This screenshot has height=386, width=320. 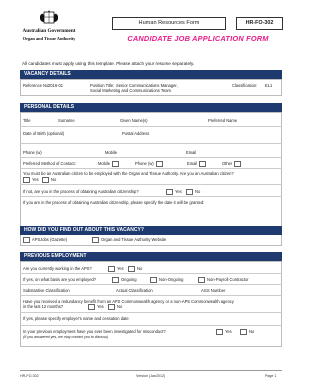 What do you see at coordinates (27, 120) in the screenshot?
I see `title-label: Title` at bounding box center [27, 120].